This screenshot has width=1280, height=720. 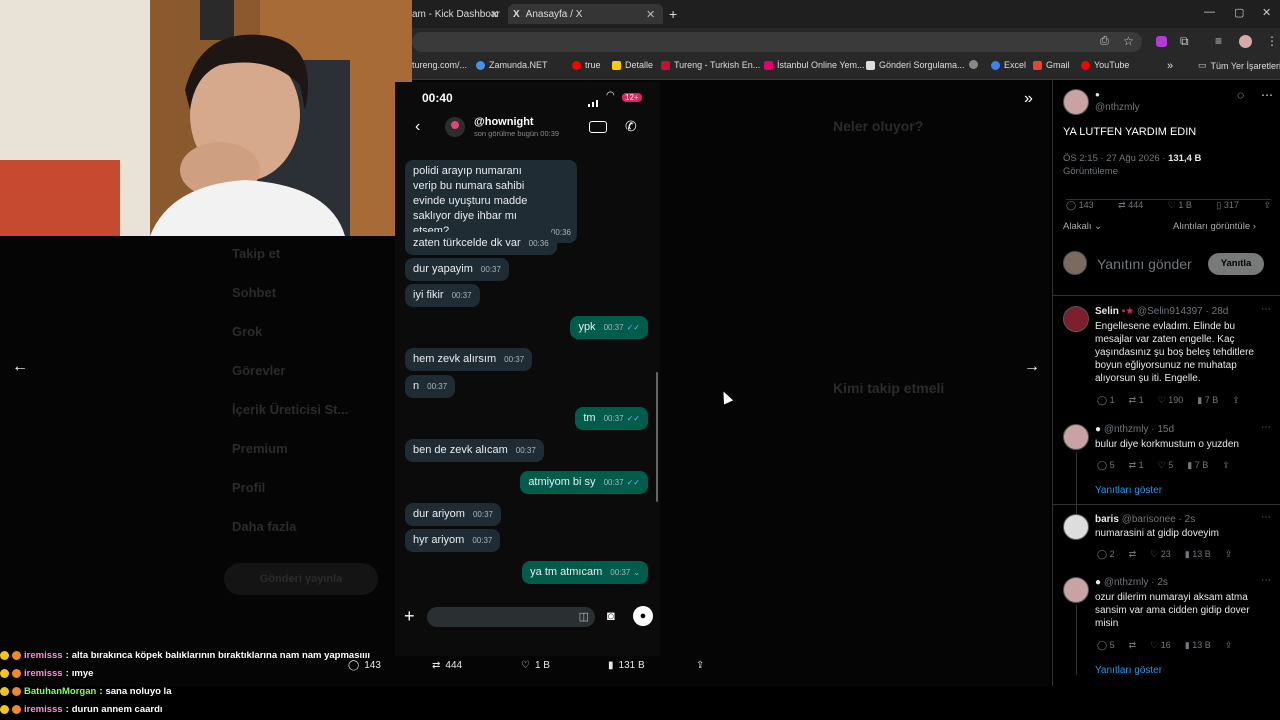 What do you see at coordinates (535, 665) in the screenshot?
I see `like-action: ♡ 1 B` at bounding box center [535, 665].